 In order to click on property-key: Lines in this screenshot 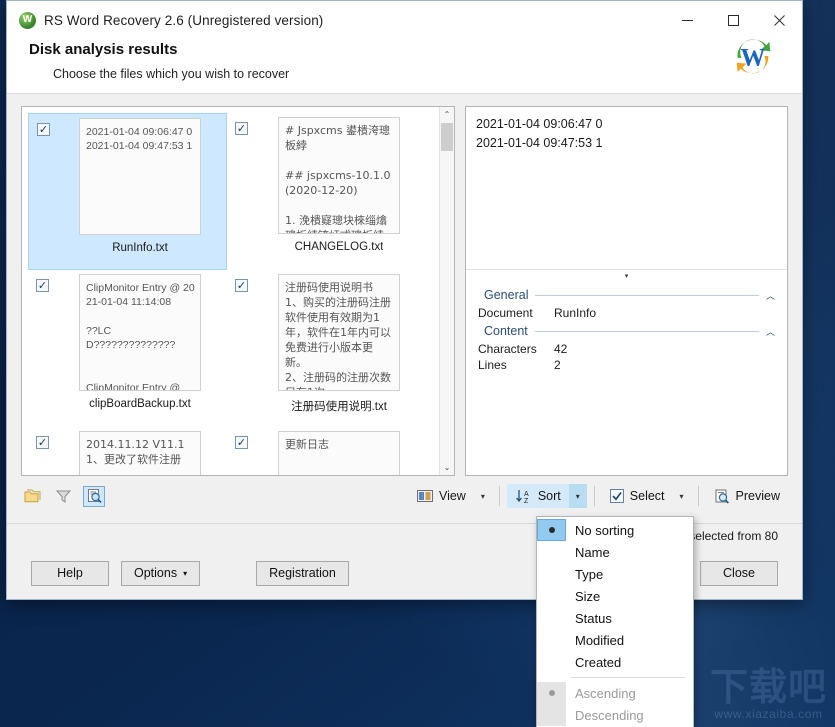, I will do `click(492, 365)`.